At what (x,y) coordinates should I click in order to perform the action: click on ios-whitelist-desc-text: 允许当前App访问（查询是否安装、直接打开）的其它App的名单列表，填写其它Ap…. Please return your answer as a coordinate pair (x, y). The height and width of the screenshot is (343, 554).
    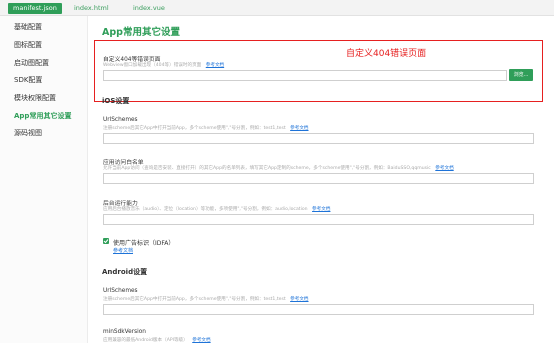
    Looking at the image, I should click on (267, 168).